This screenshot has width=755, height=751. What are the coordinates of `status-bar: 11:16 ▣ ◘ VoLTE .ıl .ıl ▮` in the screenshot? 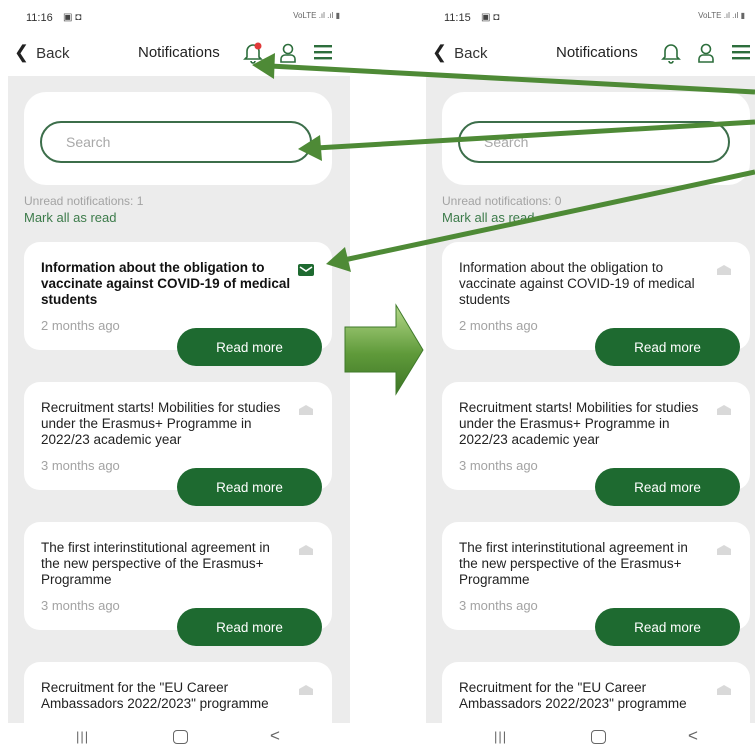 It's located at (179, 19).